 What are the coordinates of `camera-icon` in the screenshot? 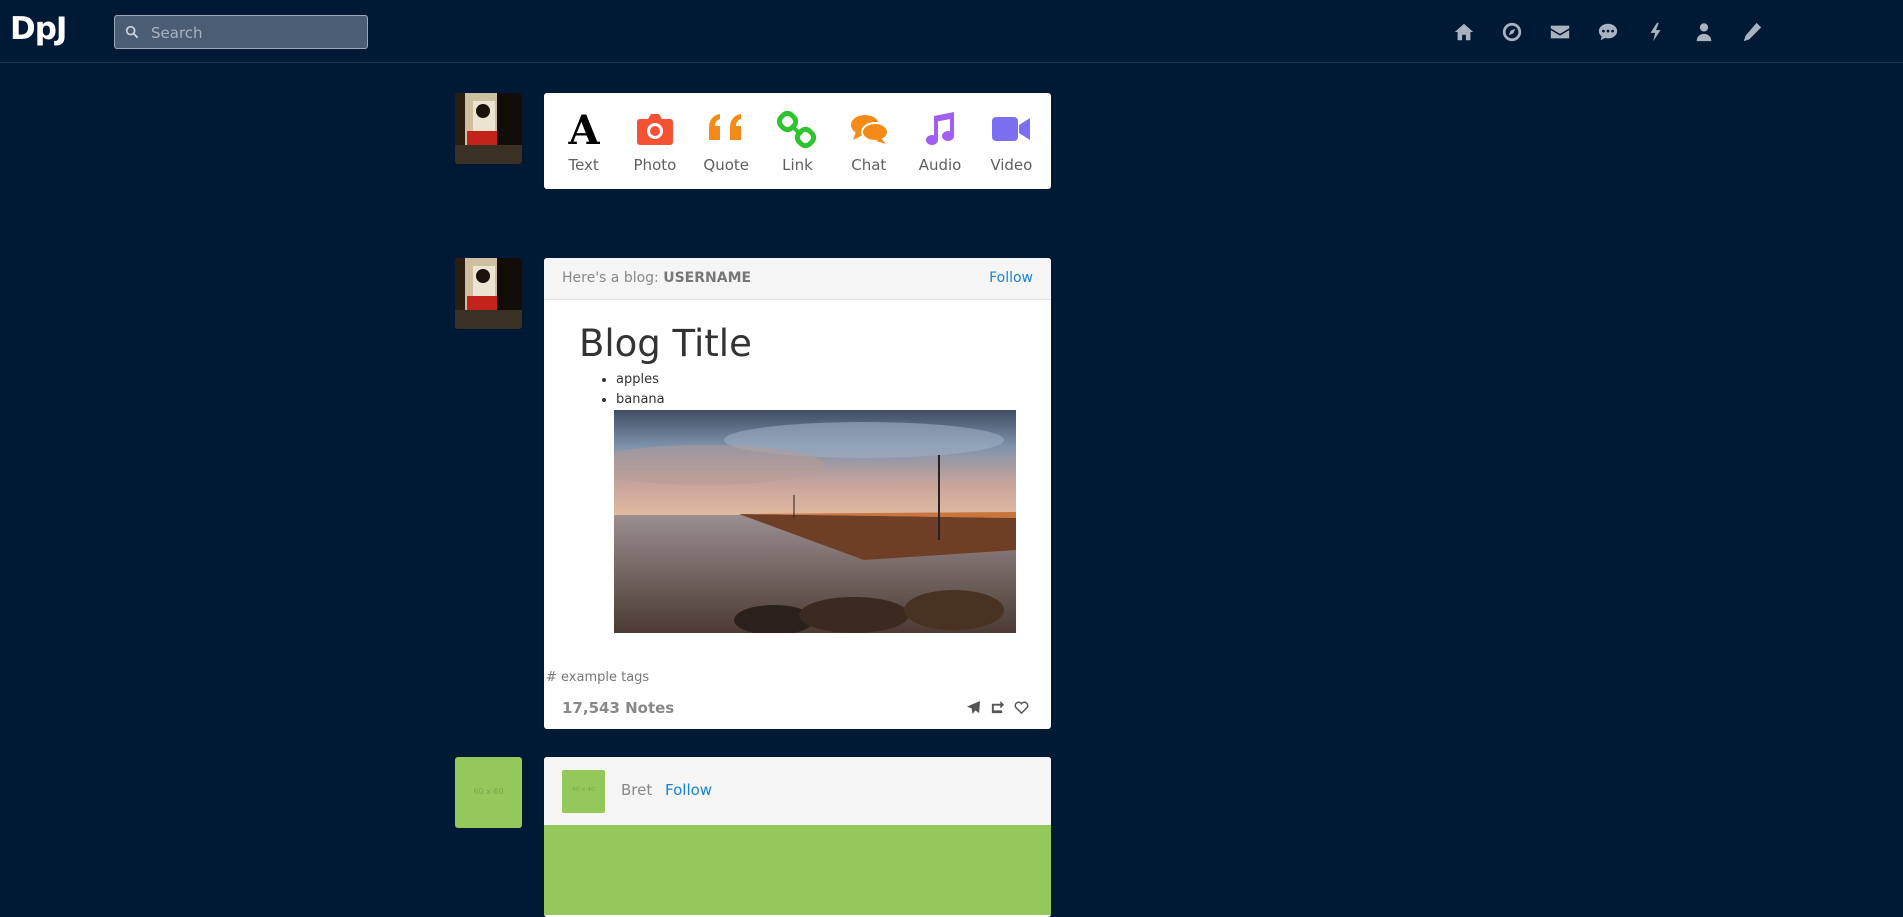 It's located at (654, 129).